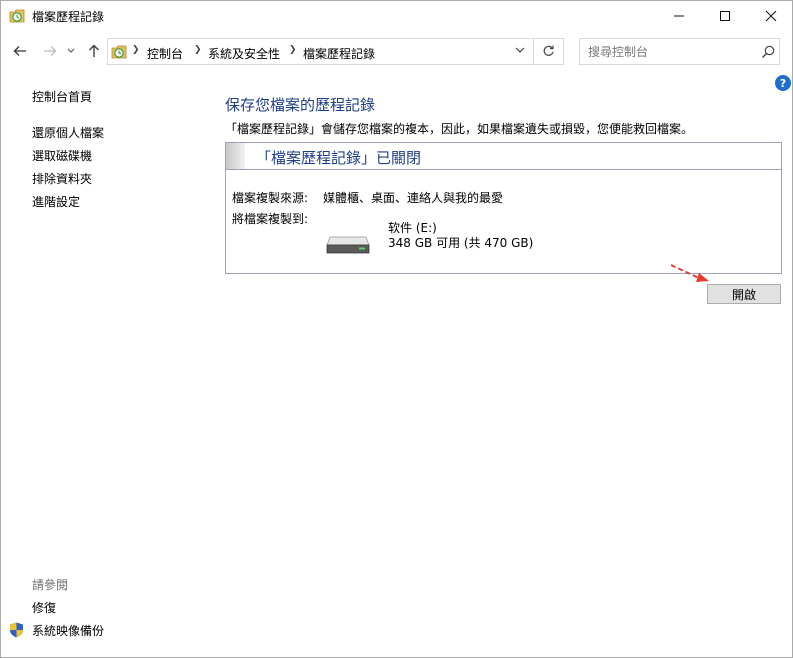 This screenshot has height=658, width=793. I want to click on back-button, so click(20, 51).